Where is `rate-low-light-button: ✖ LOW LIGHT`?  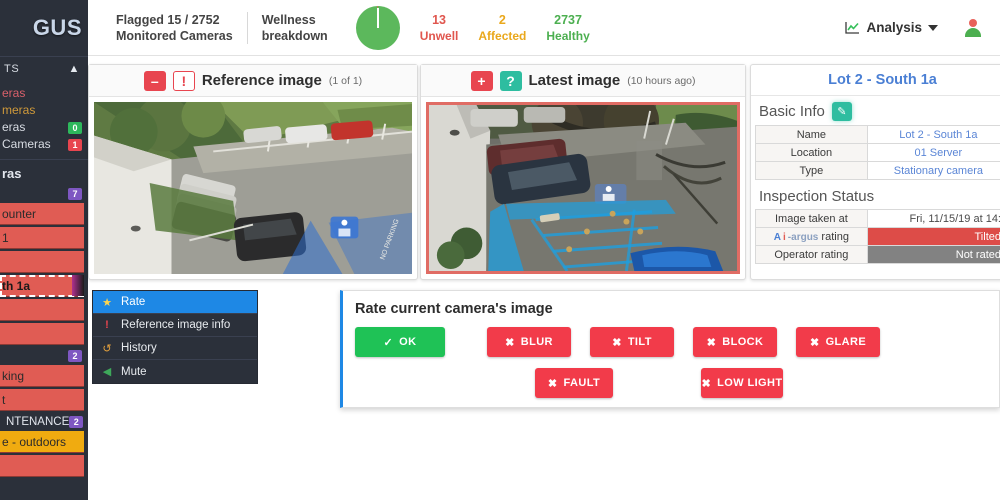
rate-low-light-button: ✖ LOW LIGHT is located at coordinates (742, 383).